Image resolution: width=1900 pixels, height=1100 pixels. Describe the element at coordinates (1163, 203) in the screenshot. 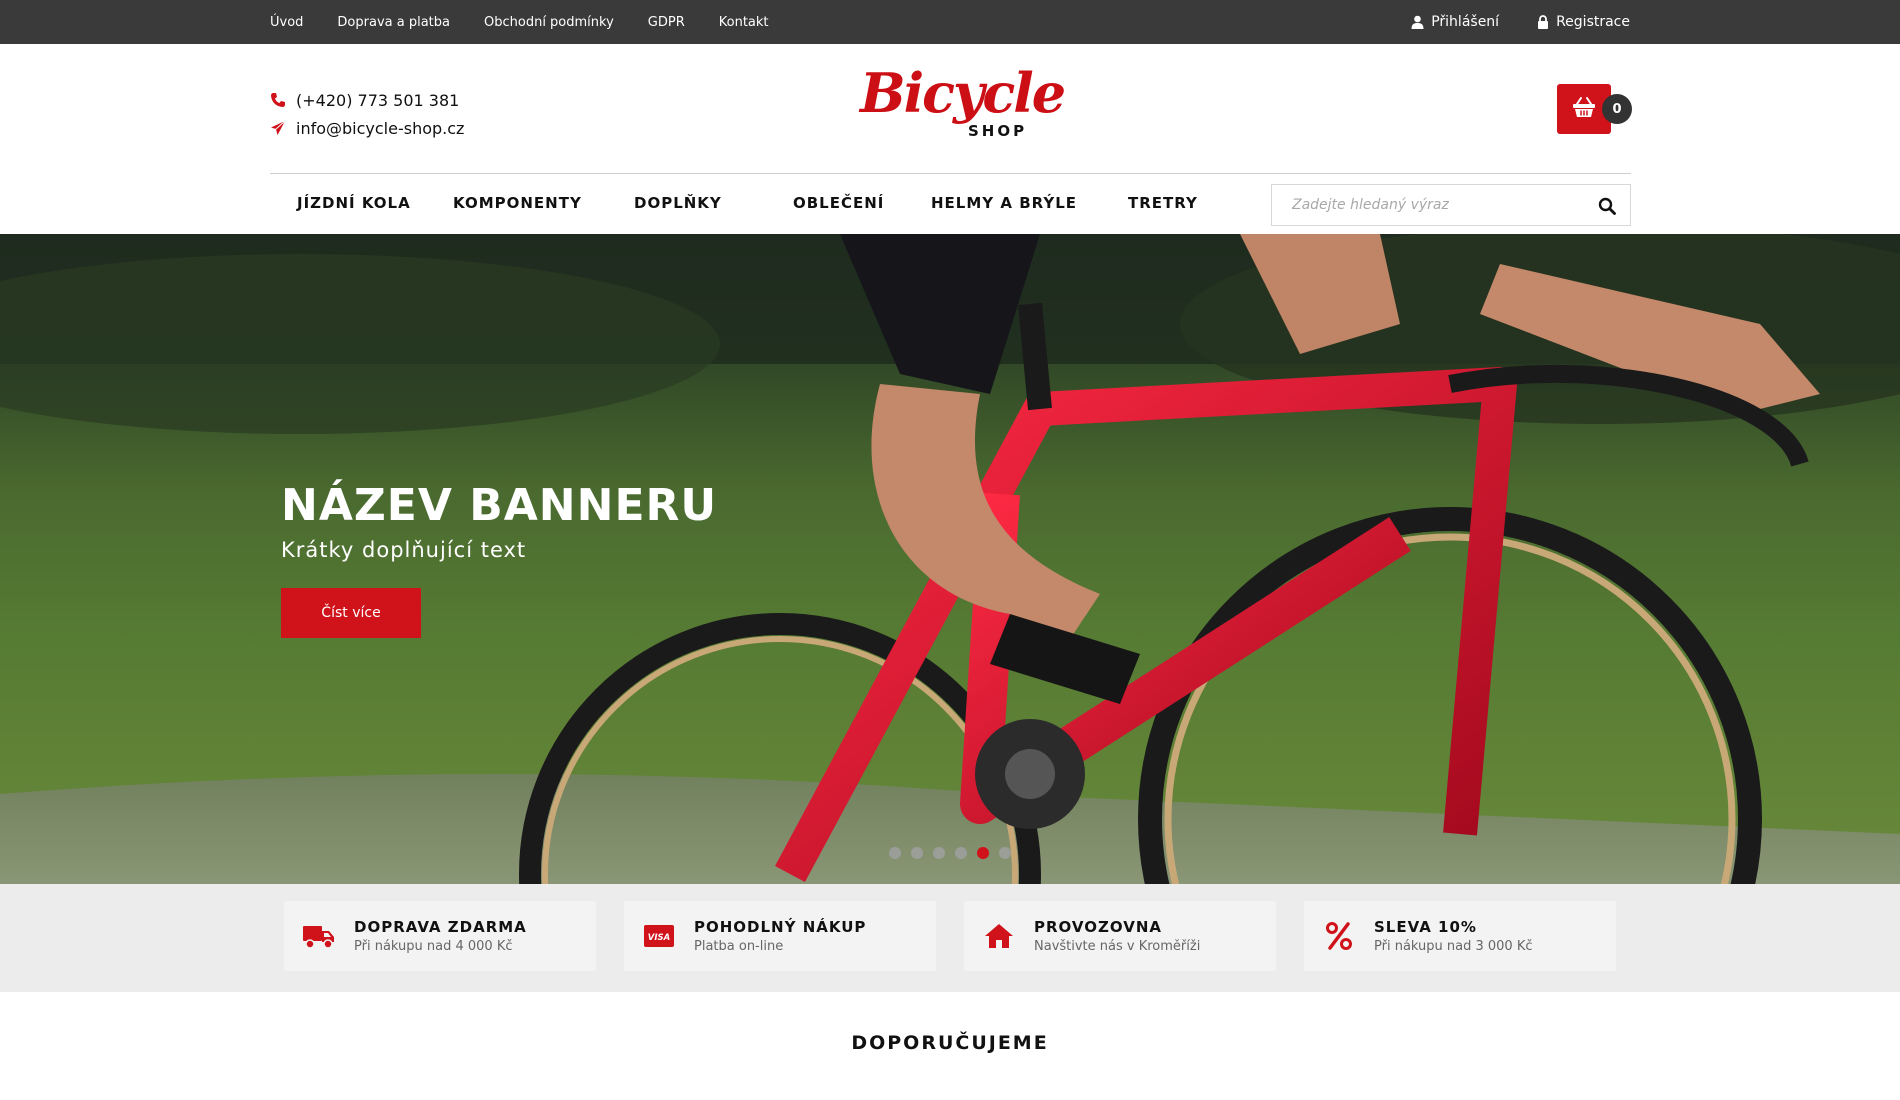

I see `nav-item-tretry: TRETRY` at that location.